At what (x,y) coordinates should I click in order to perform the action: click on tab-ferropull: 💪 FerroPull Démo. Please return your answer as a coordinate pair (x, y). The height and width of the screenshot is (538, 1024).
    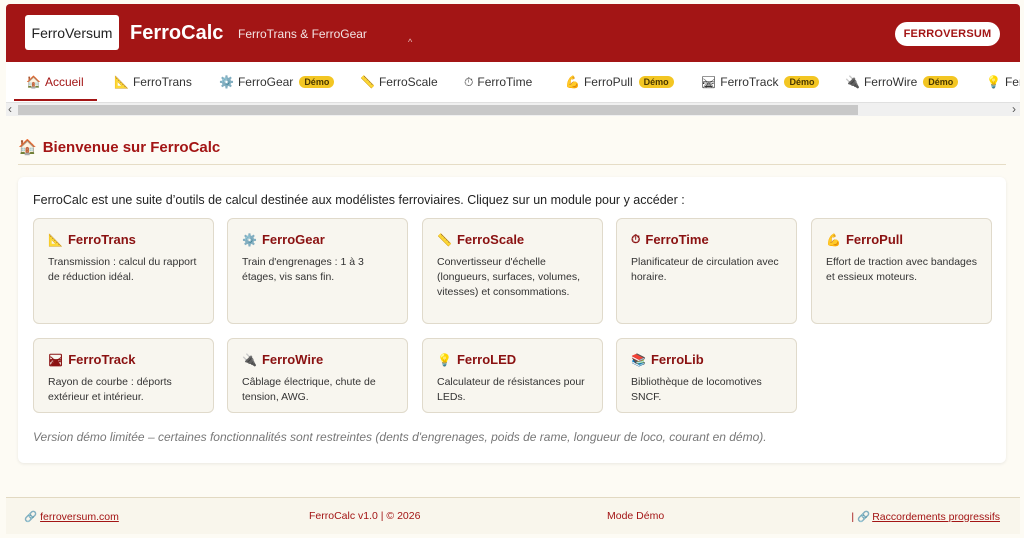
    Looking at the image, I should click on (619, 82).